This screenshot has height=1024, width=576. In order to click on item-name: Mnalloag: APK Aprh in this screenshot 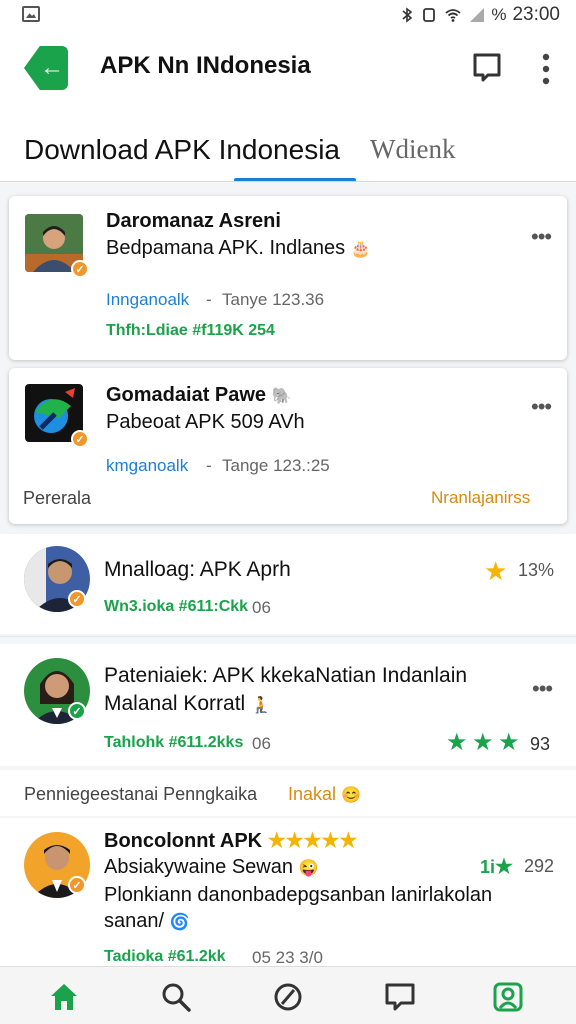, I will do `click(197, 569)`.